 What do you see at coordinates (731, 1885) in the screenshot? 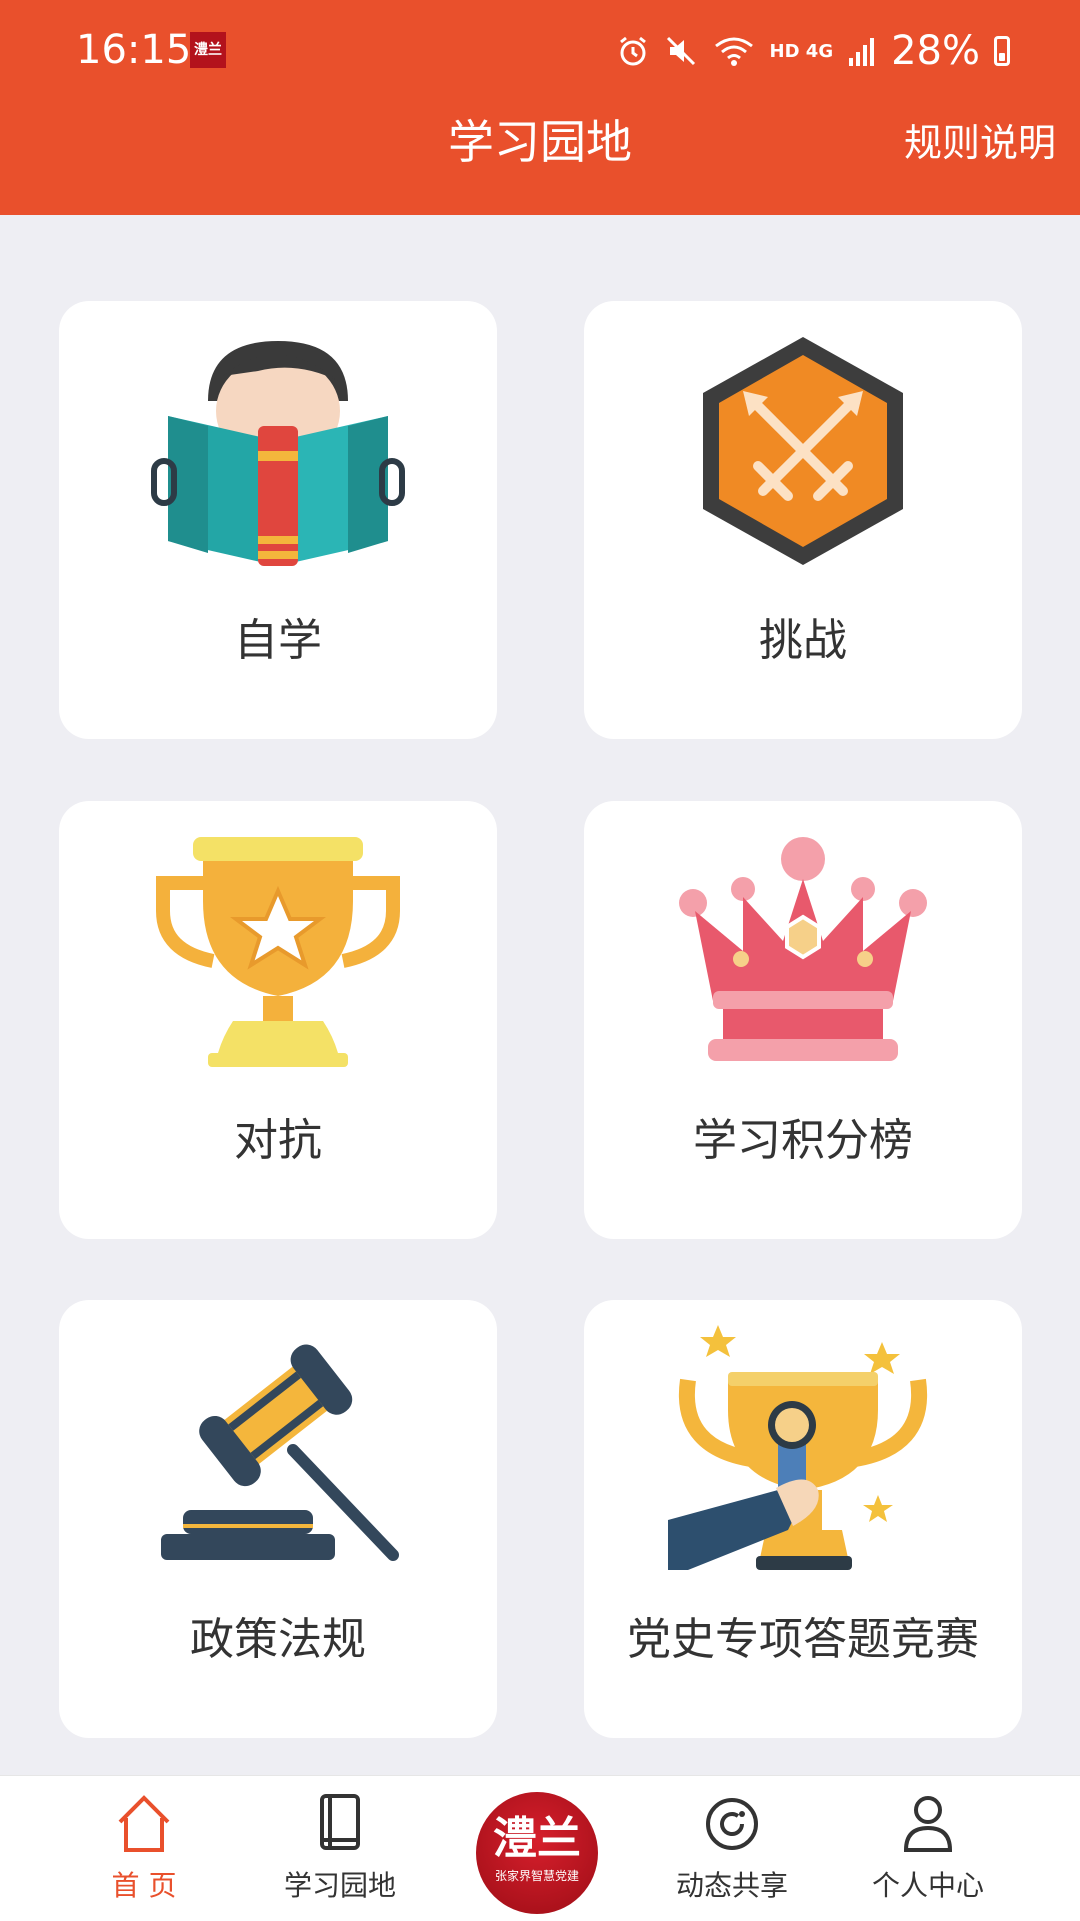
I see `tab-label: 动态共享` at bounding box center [731, 1885].